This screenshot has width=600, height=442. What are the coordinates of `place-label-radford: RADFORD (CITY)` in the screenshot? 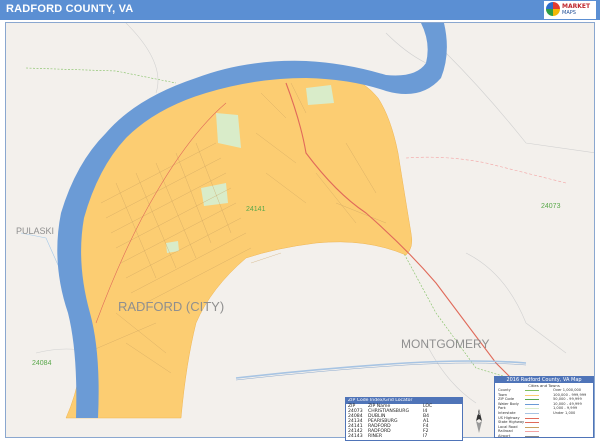 It's located at (171, 306).